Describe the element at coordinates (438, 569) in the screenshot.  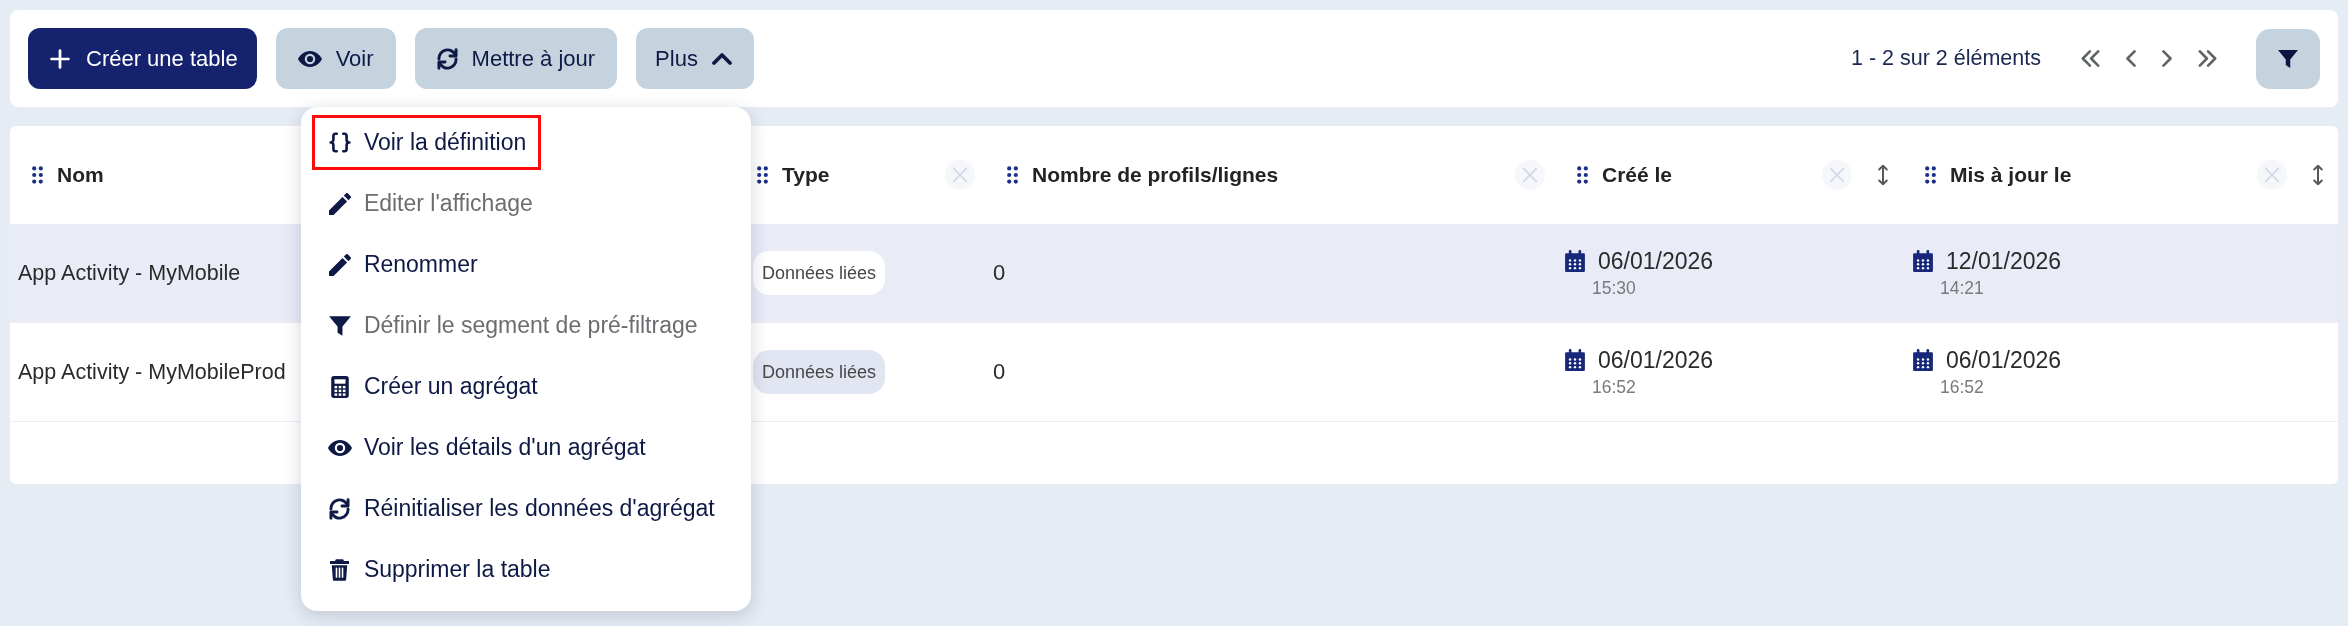
I see `menu-item: Supprimer la table` at that location.